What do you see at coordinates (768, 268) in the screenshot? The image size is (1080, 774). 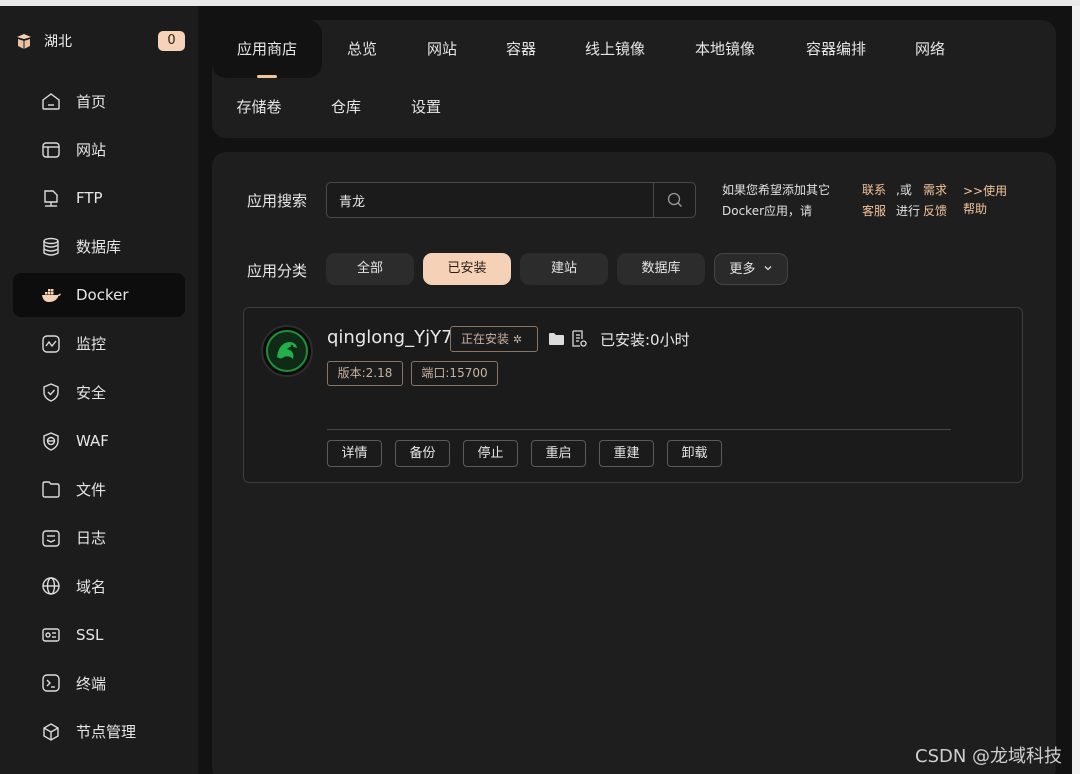 I see `chevron-down-icon` at bounding box center [768, 268].